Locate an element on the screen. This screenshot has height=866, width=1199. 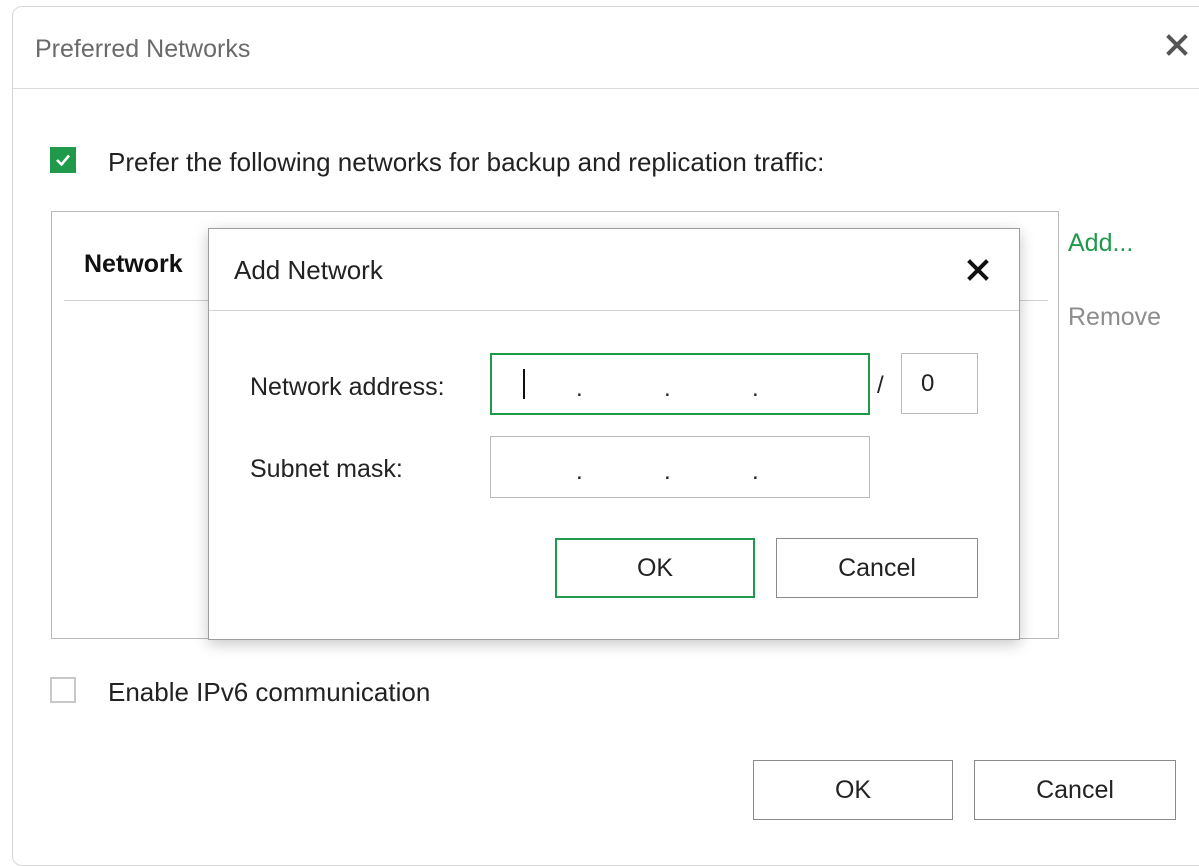
network-address-input: . . . is located at coordinates (680, 384).